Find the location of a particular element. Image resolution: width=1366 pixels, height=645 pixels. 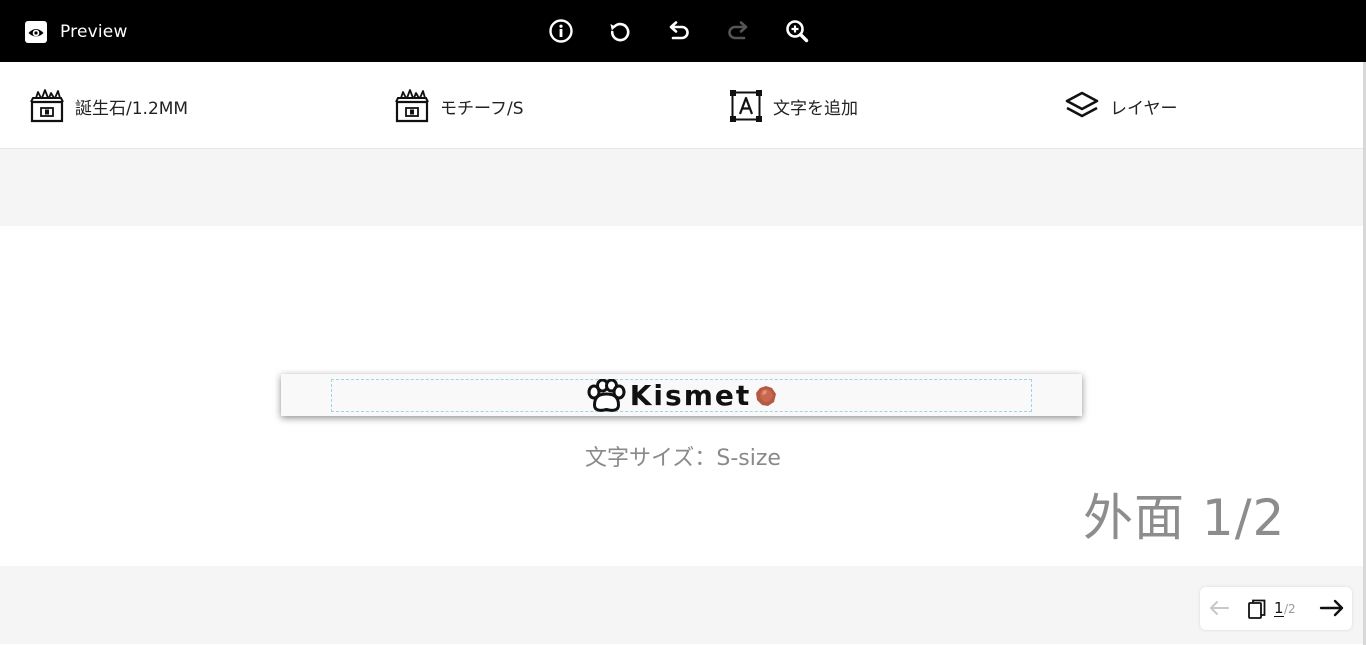

preview-button: Preview is located at coordinates (76, 32).